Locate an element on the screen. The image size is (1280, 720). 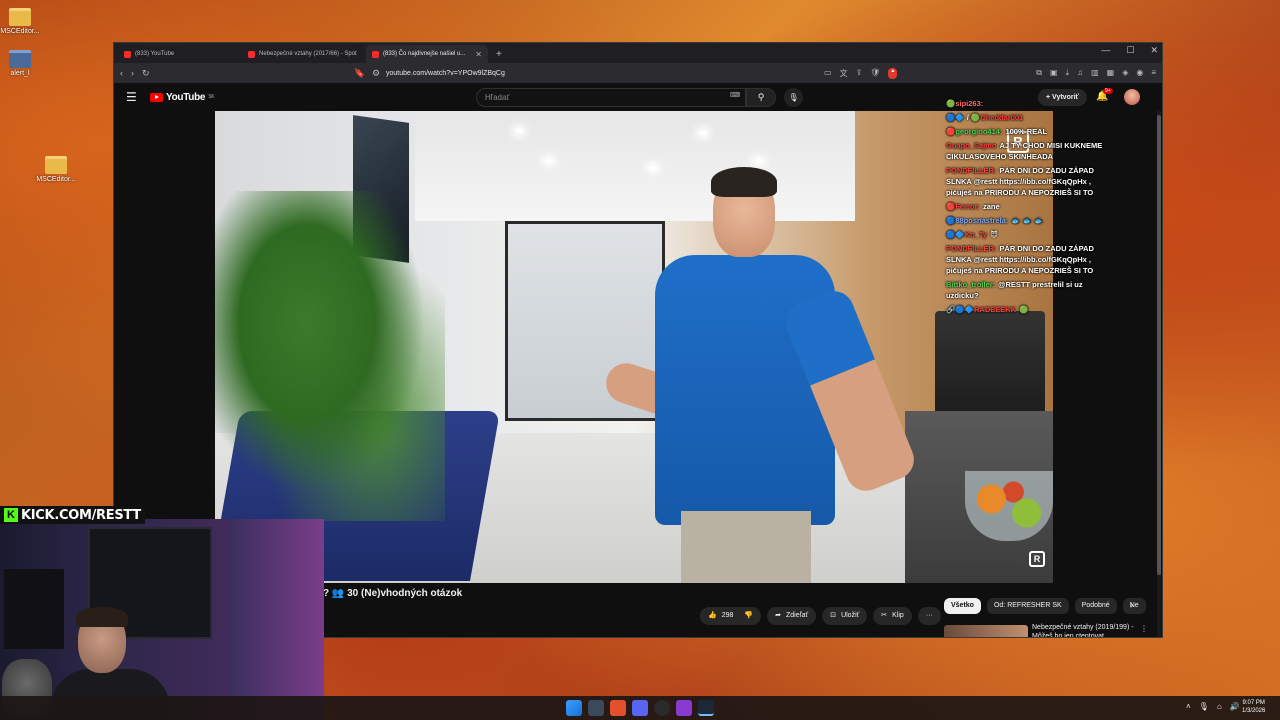
chat-username: Guapo_Sajmo is located at coordinates (971, 145).